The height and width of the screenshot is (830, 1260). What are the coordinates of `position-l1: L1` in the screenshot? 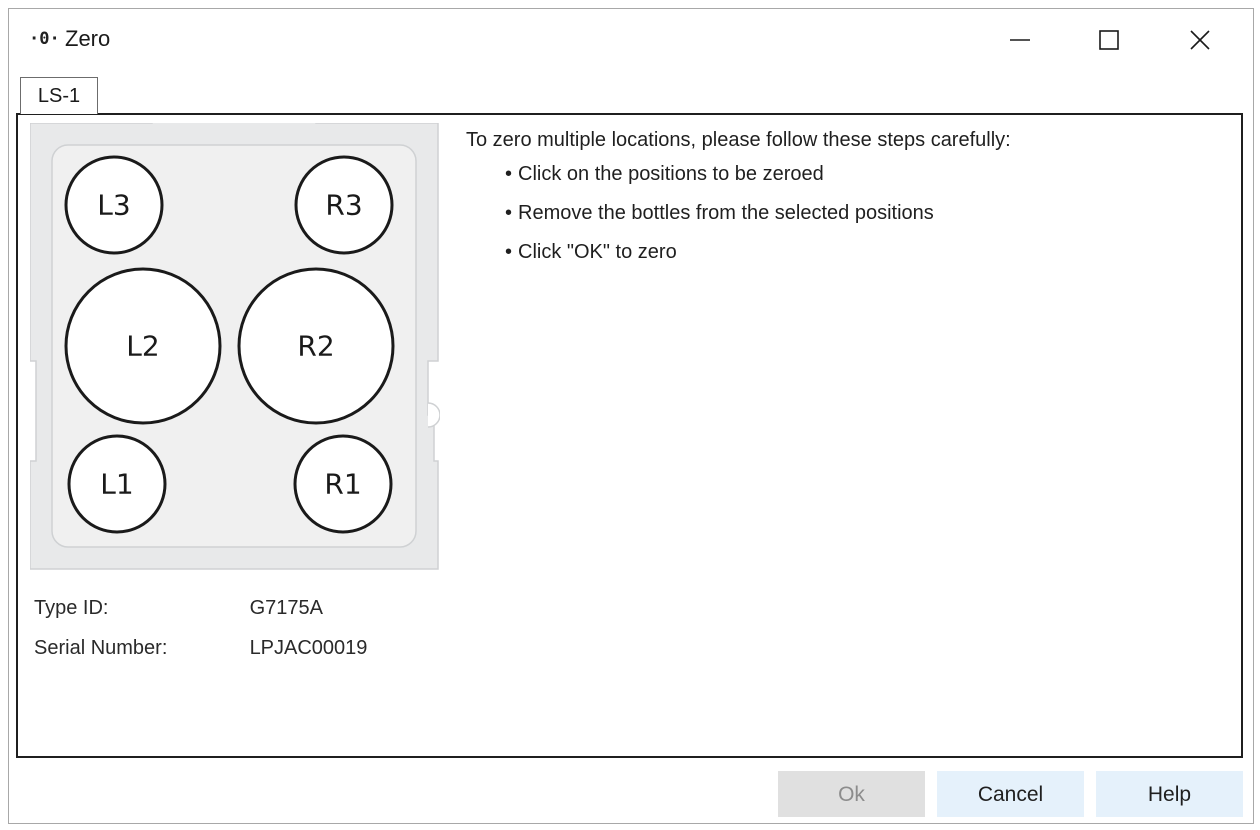 It's located at (117, 484).